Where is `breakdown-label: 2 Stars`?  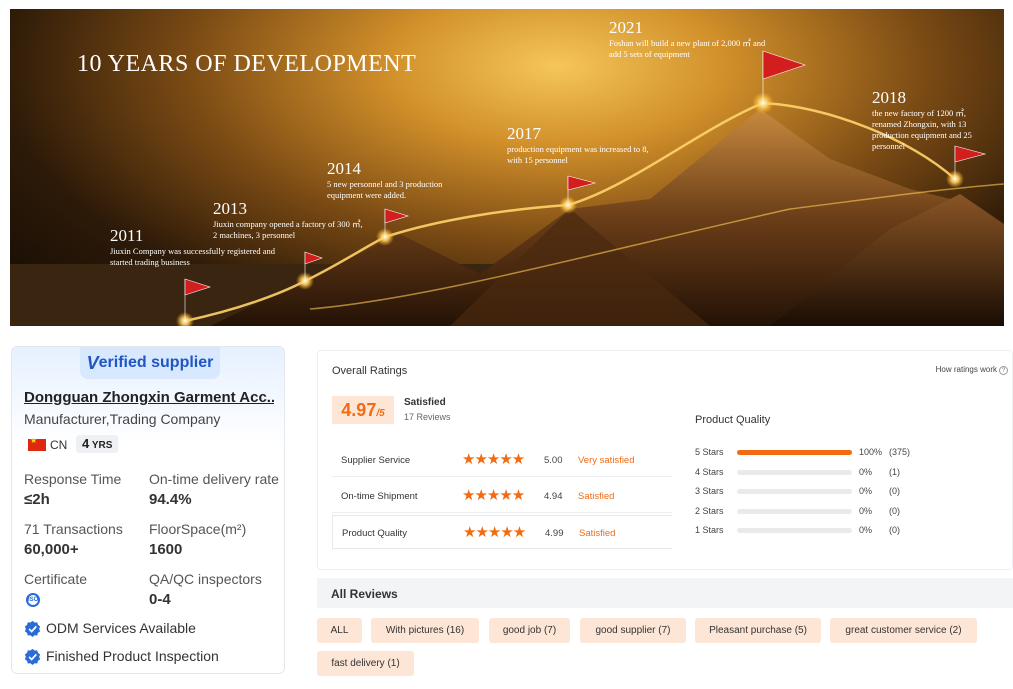 breakdown-label: 2 Stars is located at coordinates (709, 510).